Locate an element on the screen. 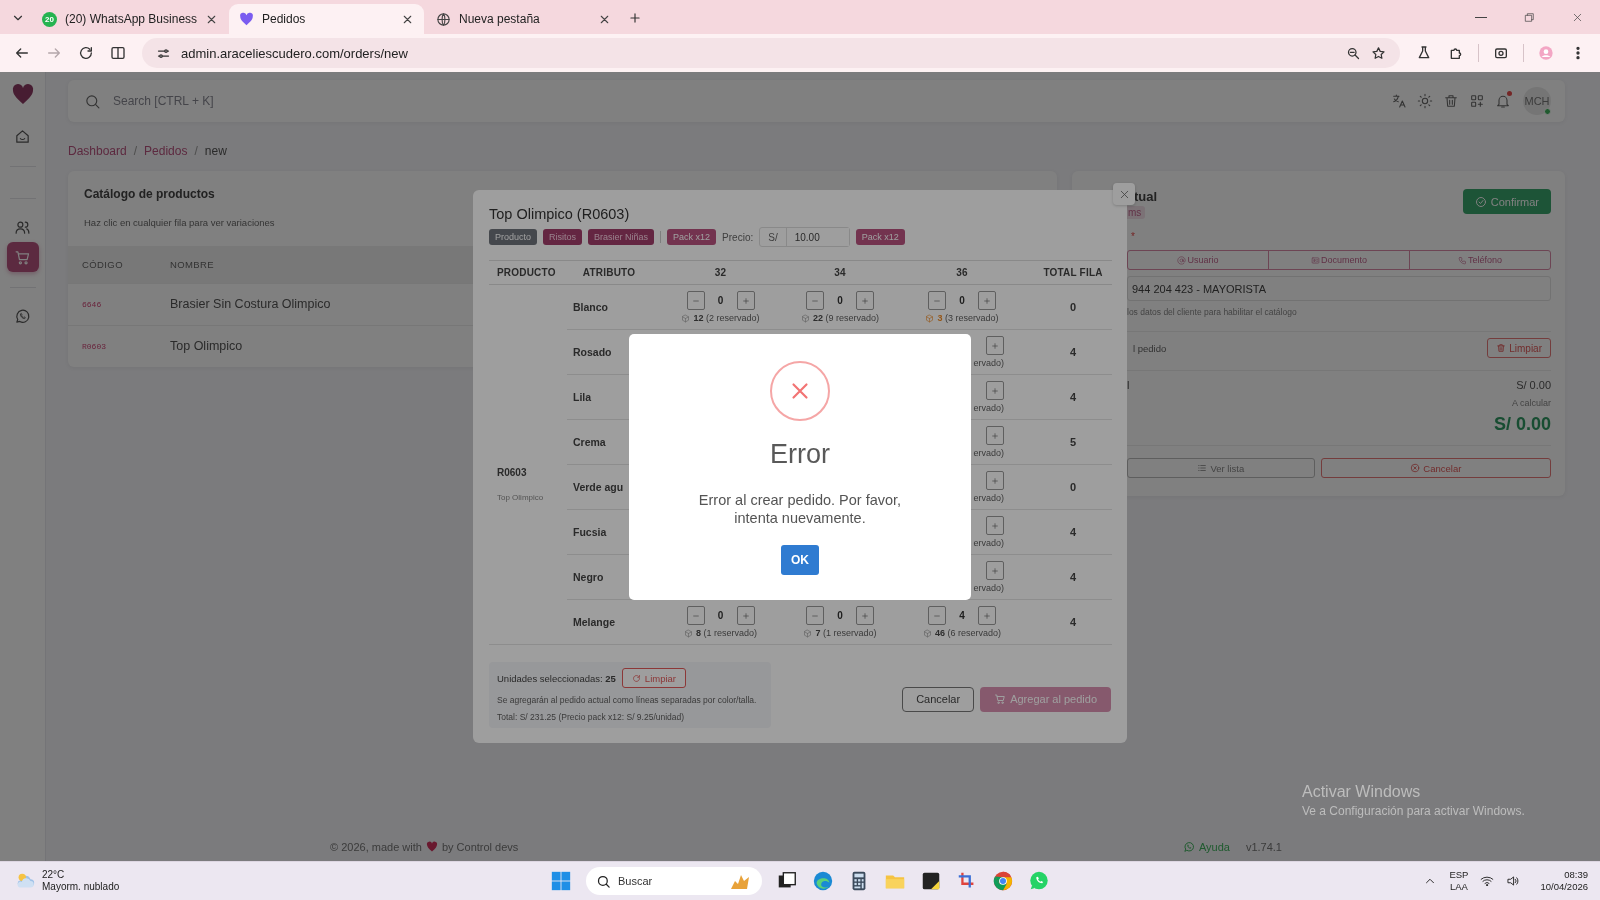 Image resolution: width=1600 pixels, height=900 pixels. search-field: Search [CTRL + K] is located at coordinates (261, 101).